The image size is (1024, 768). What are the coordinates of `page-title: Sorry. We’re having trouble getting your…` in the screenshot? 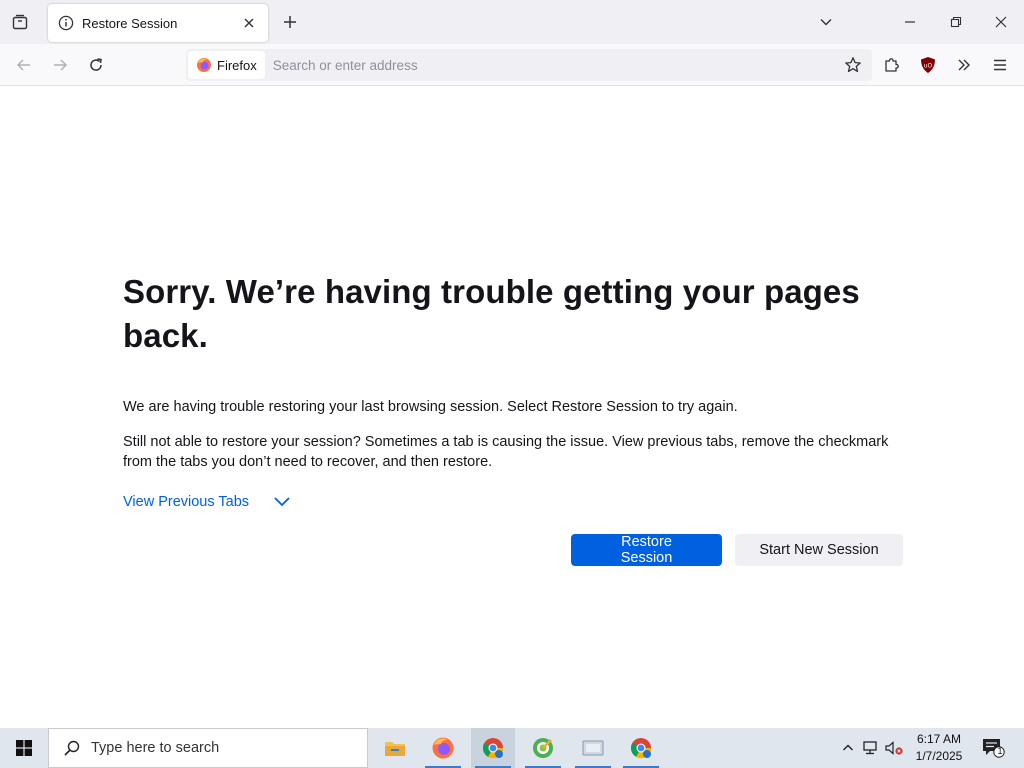 It's located at (491, 313).